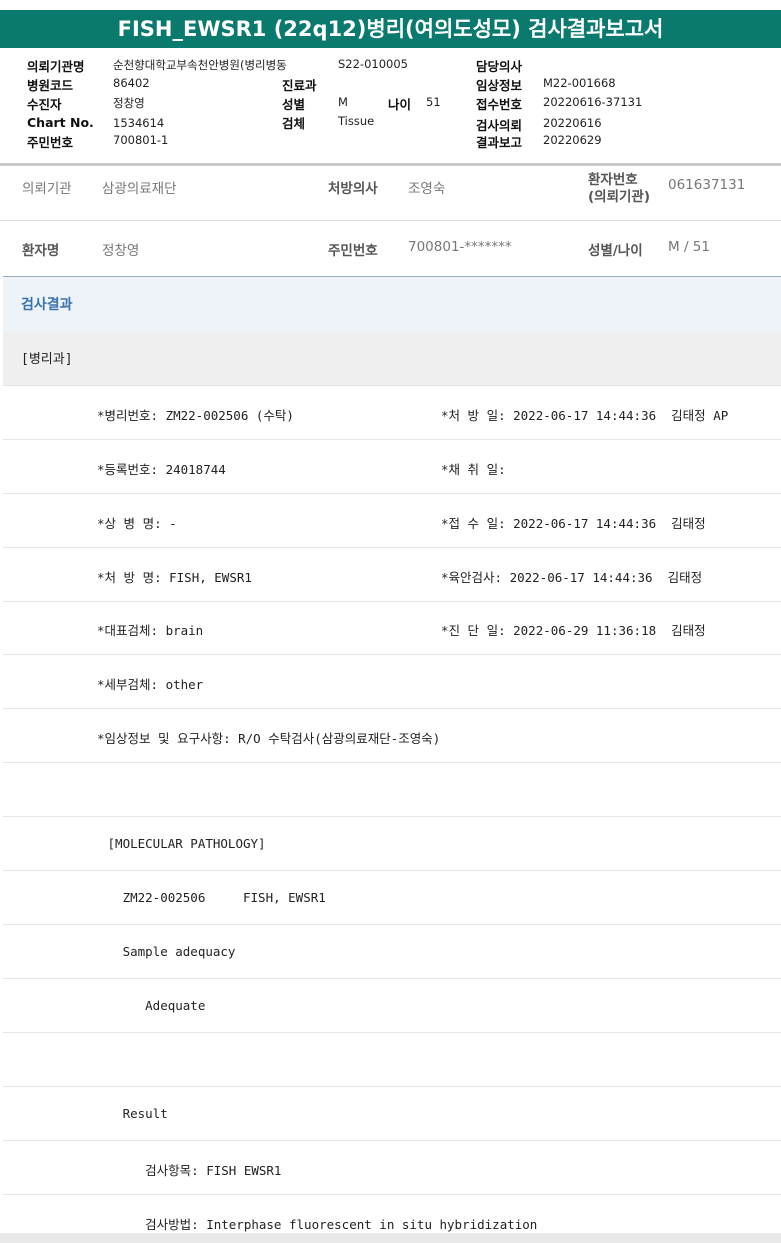 The width and height of the screenshot is (781, 1243). Describe the element at coordinates (195, 415) in the screenshot. I see `result-left-text: *병리번호: ZM22-002506 (수탁)` at that location.